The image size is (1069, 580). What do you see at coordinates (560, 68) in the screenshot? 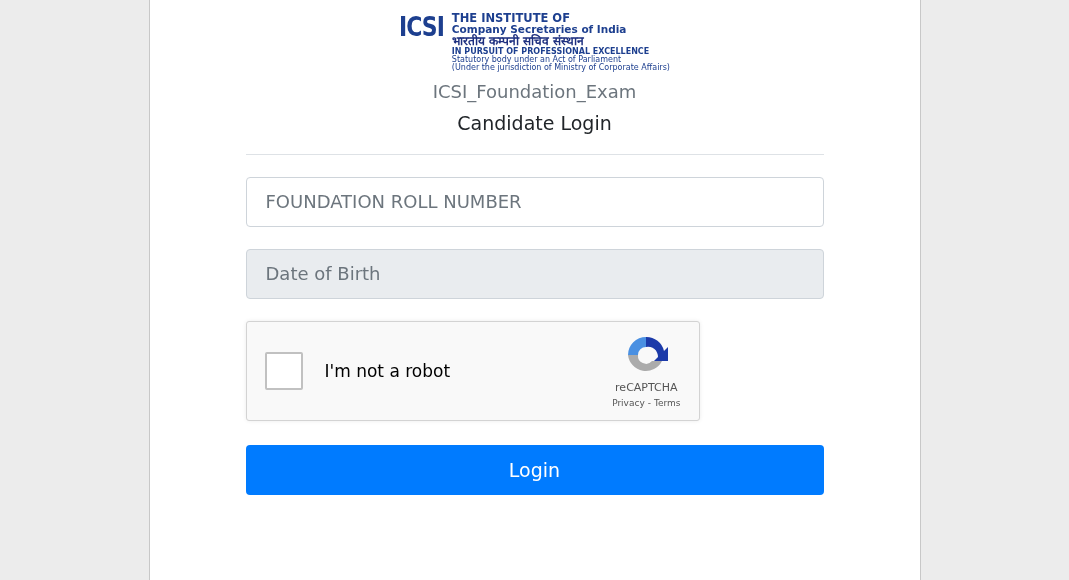
I see `logo-statute: (Under the jurisdiction of Ministry of Corporate Affairs)` at bounding box center [560, 68].